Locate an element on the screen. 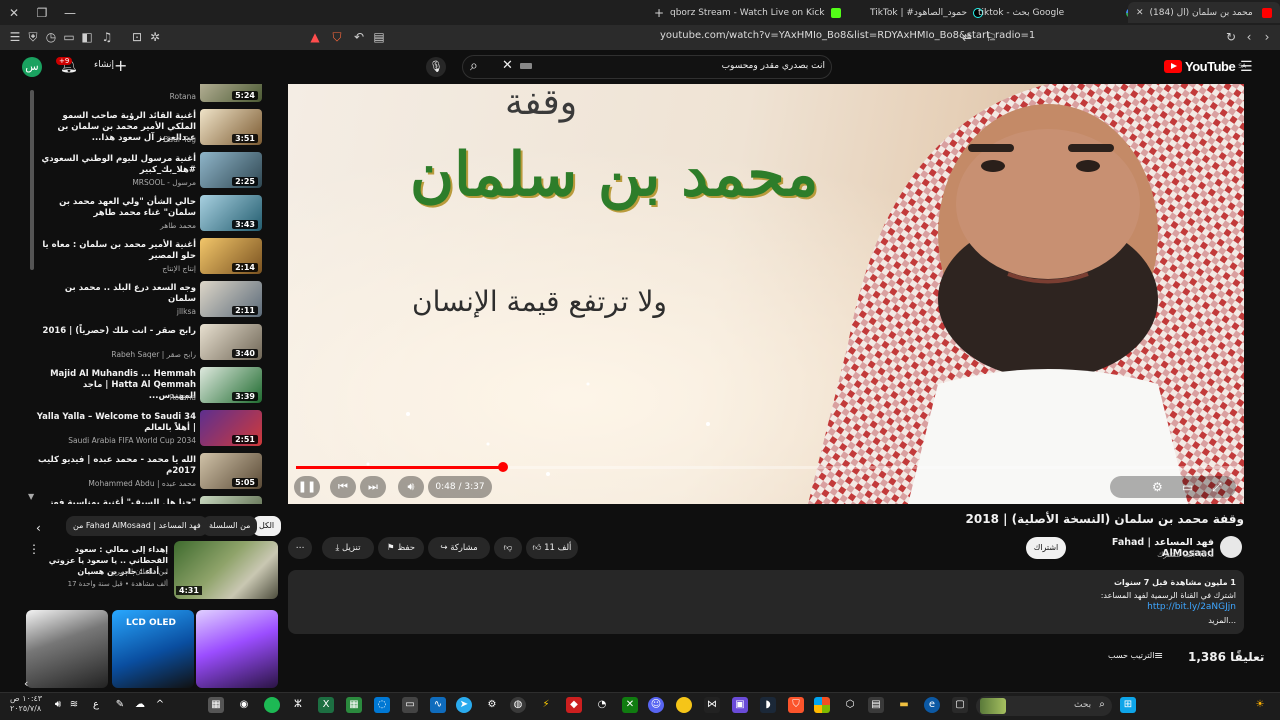 This screenshot has width=1280, height=720. app-icon: ⚡ is located at coordinates (546, 705).